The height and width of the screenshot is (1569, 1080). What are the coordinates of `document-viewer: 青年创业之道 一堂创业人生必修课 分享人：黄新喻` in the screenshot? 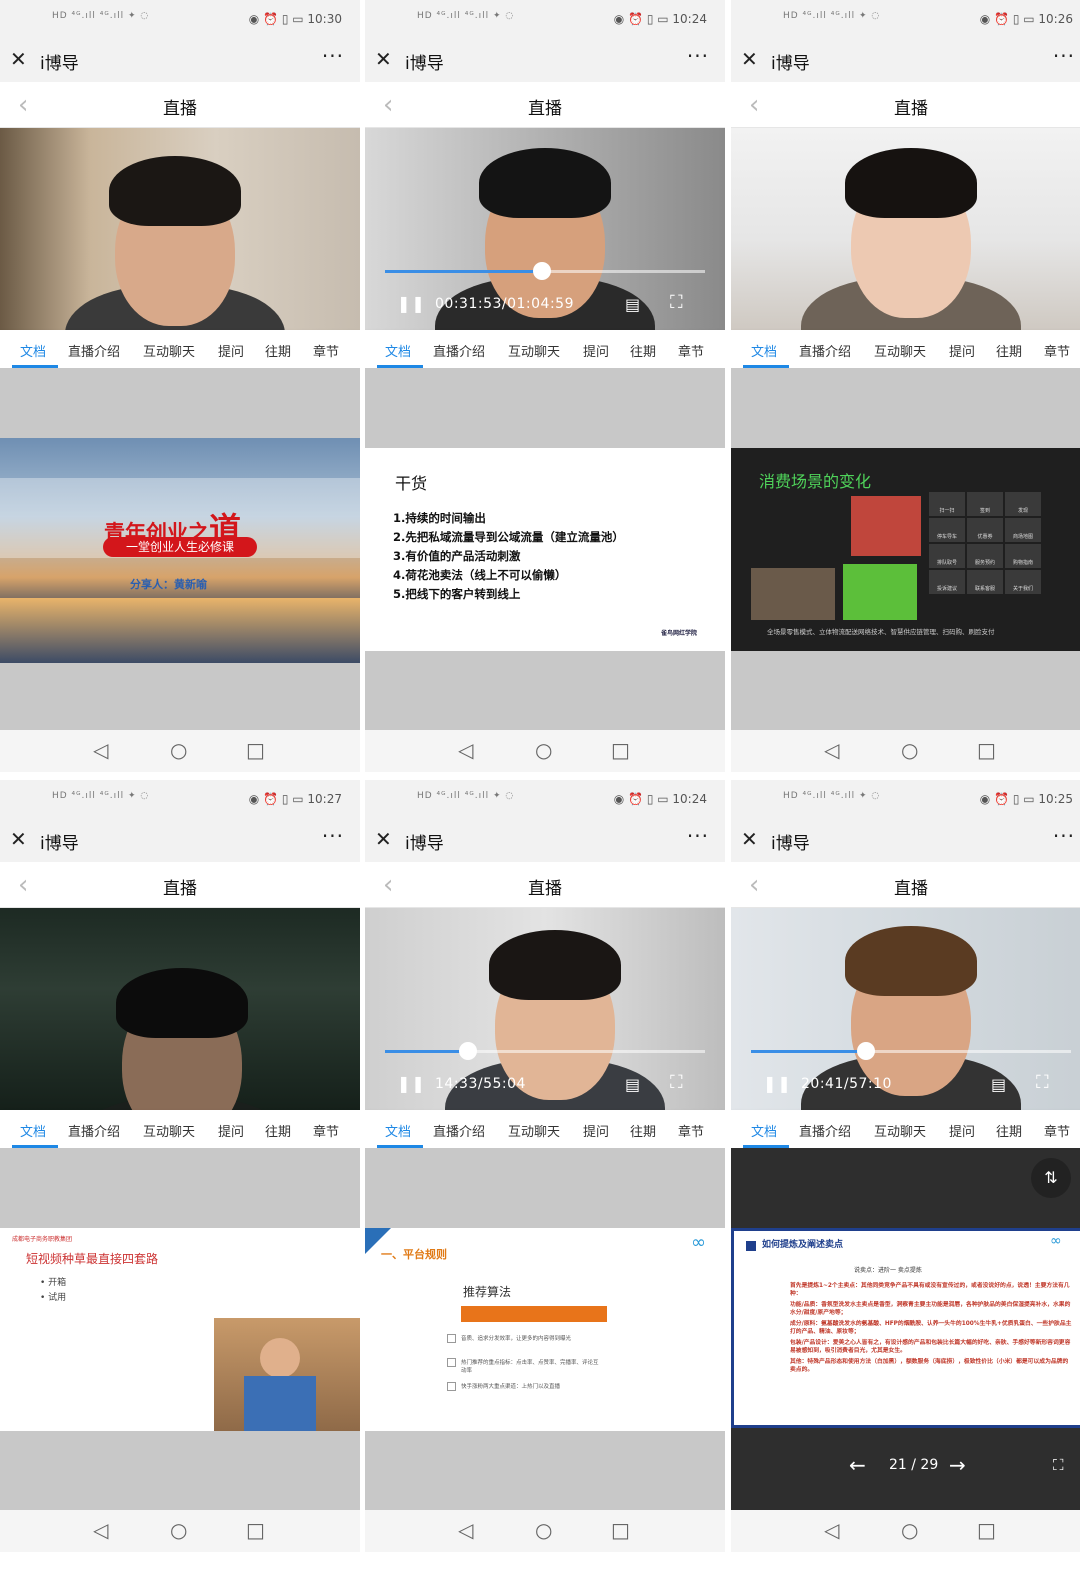 It's located at (180, 549).